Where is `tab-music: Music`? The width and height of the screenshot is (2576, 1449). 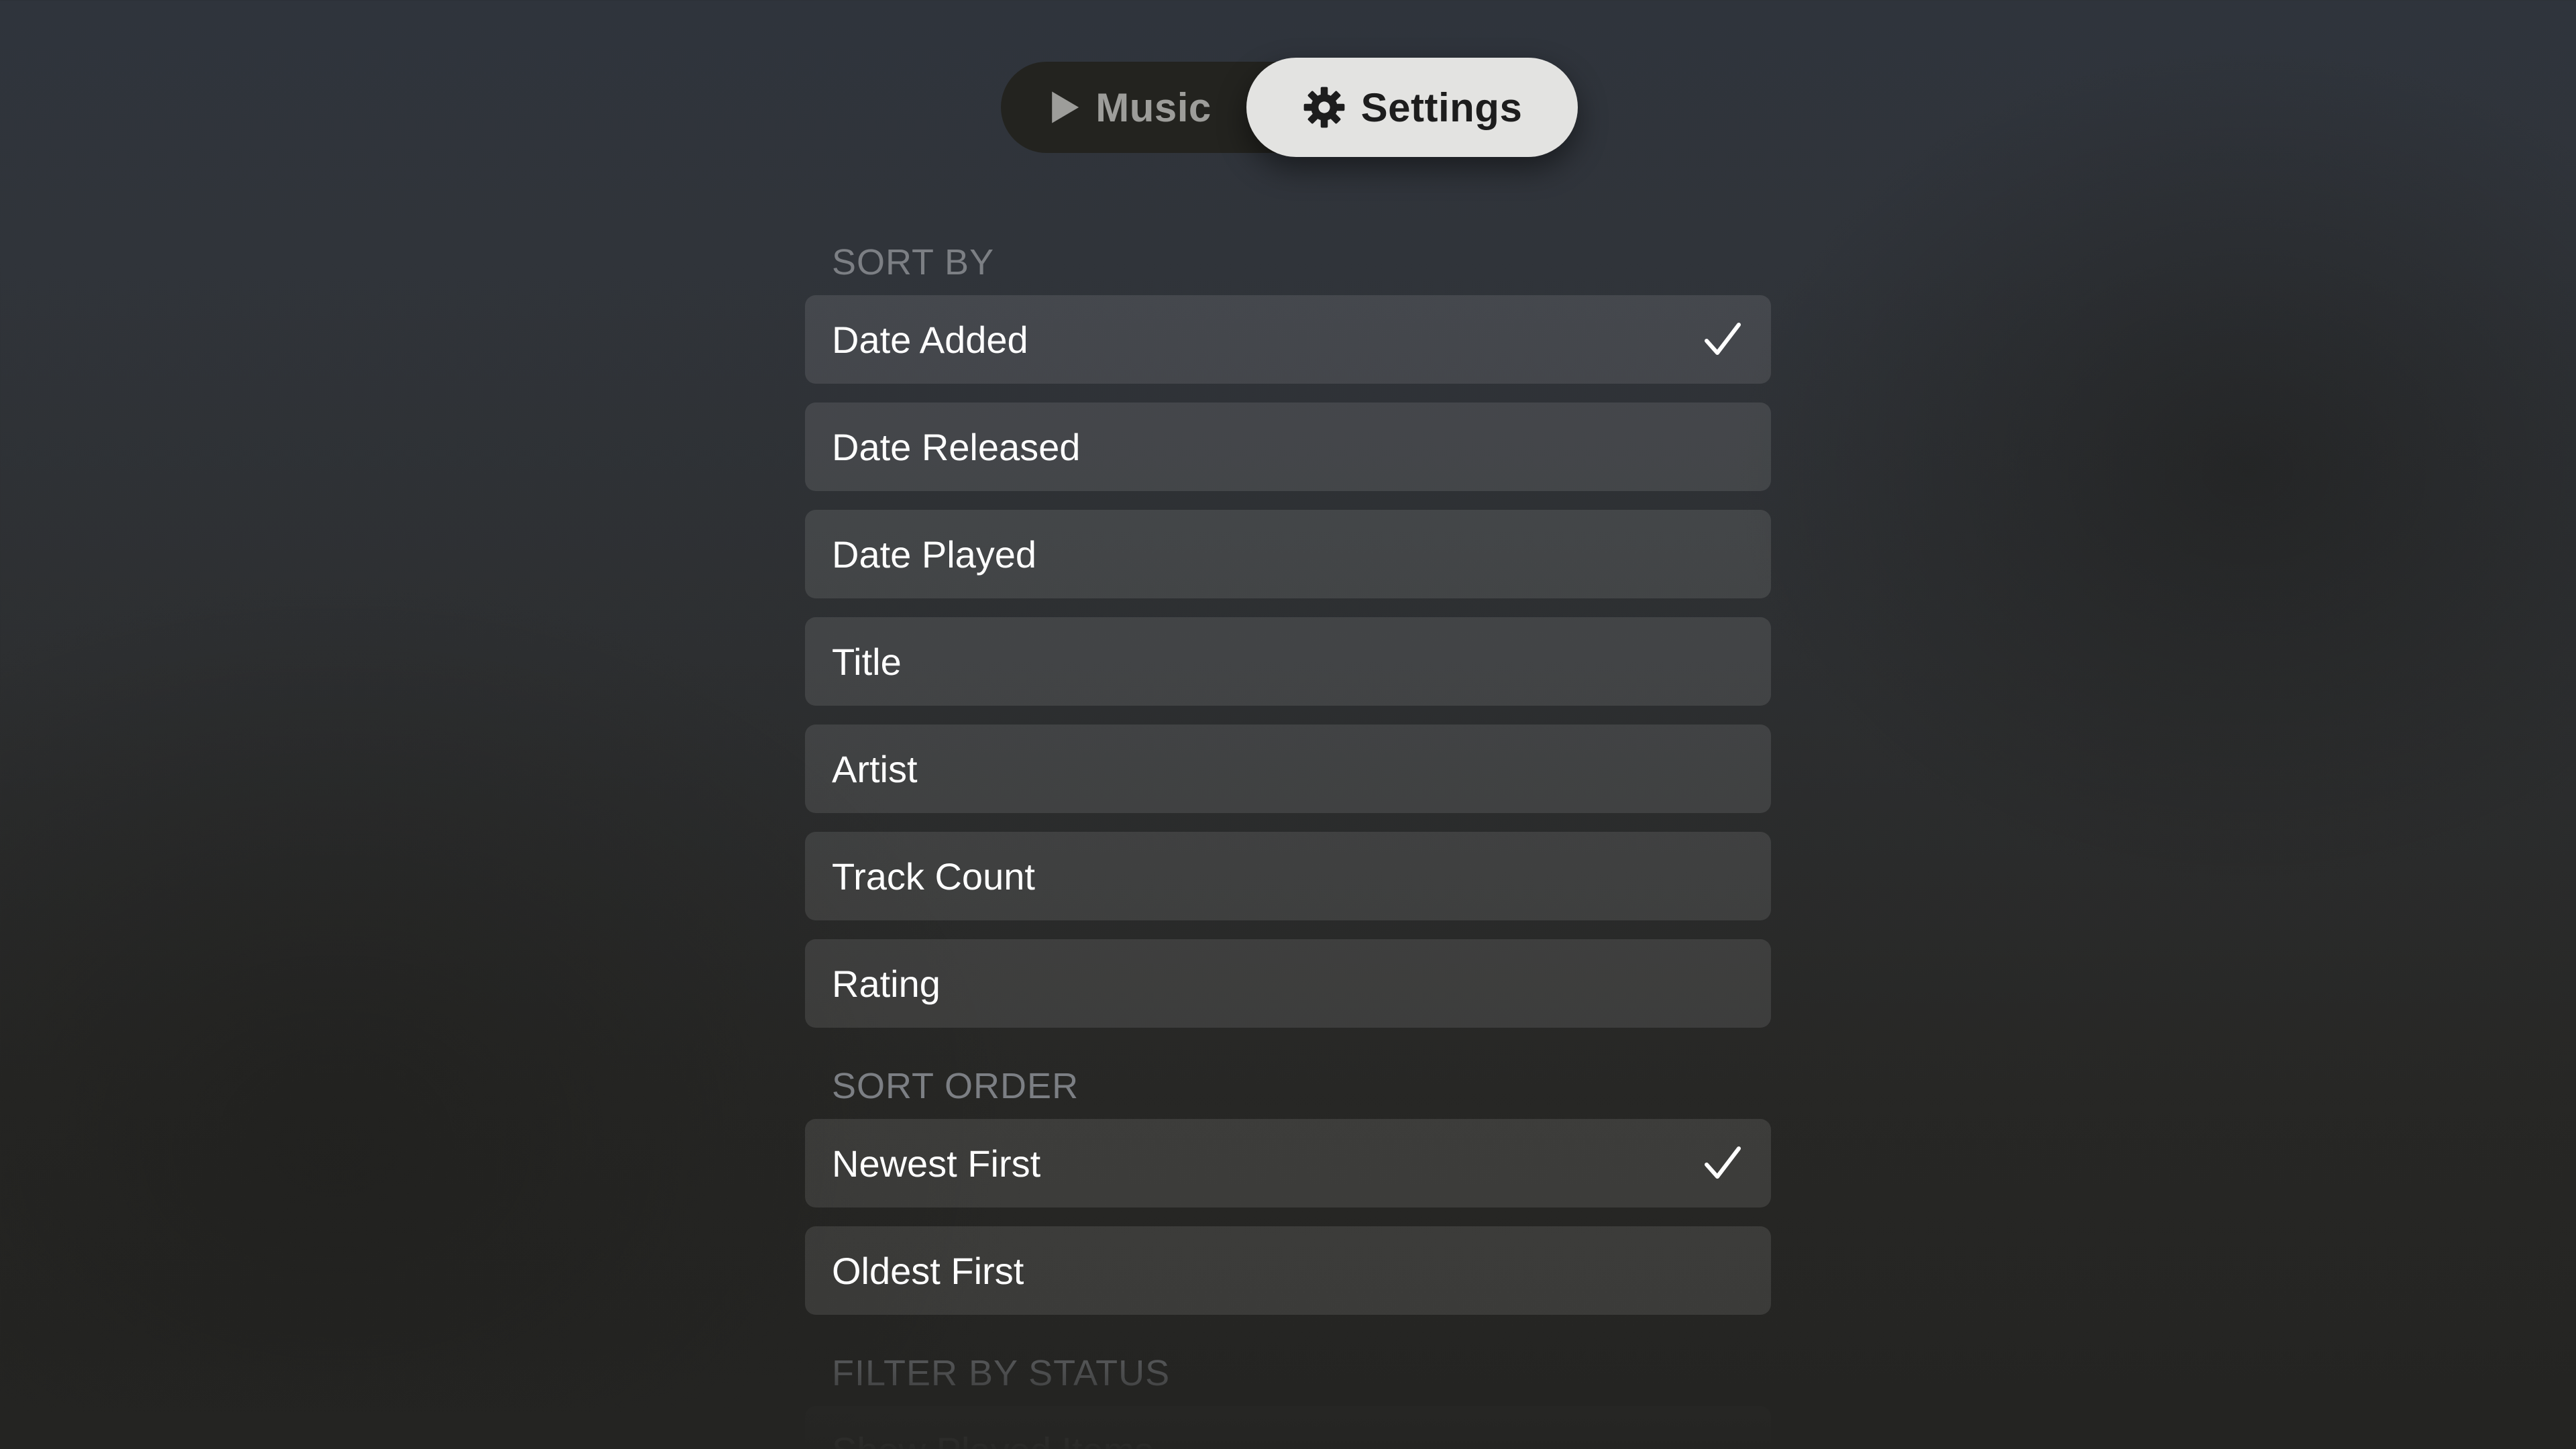
tab-music: Music is located at coordinates (1130, 107).